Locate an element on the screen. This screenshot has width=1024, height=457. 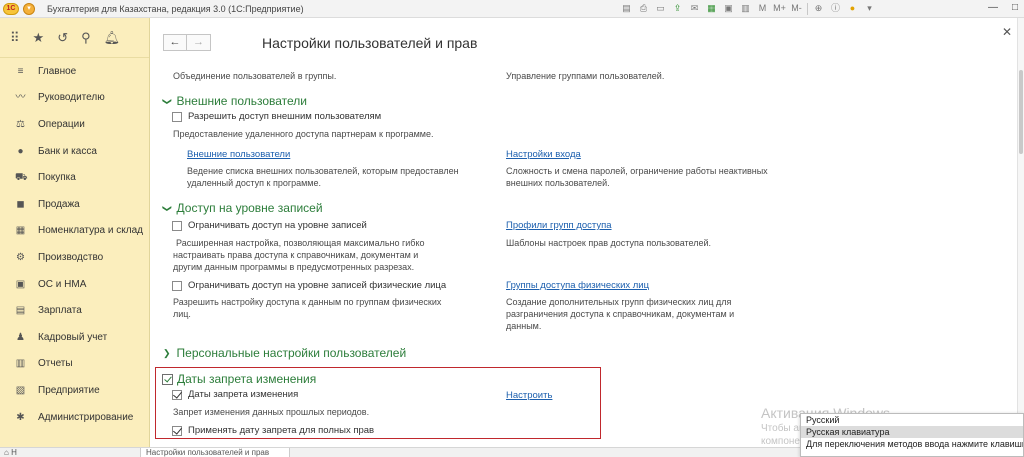
sidebar-item-assets: ▣ ОС и НМА is located at coordinates (74, 284).